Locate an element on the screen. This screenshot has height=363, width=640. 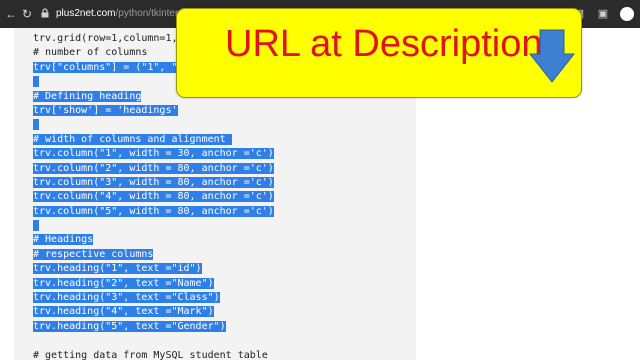
code-line-text: trv.column("3", width = 80, anchor ='c') is located at coordinates (153, 182).